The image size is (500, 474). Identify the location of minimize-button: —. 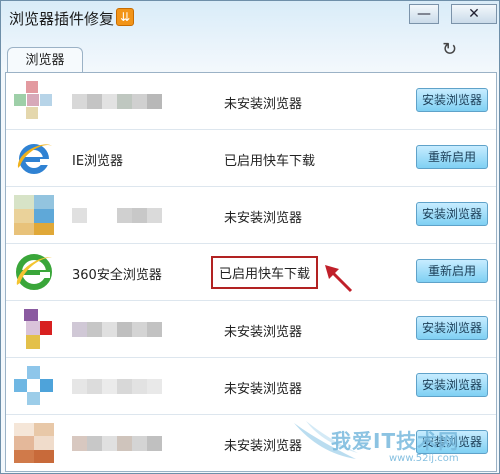
(424, 14).